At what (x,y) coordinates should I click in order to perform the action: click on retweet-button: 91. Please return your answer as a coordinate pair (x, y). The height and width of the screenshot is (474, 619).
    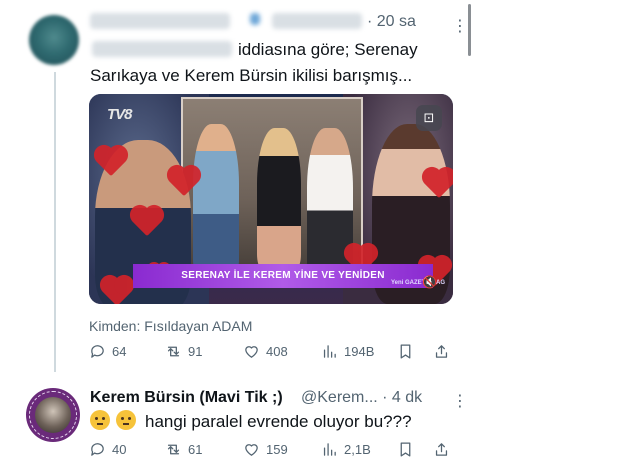
    Looking at the image, I should click on (183, 351).